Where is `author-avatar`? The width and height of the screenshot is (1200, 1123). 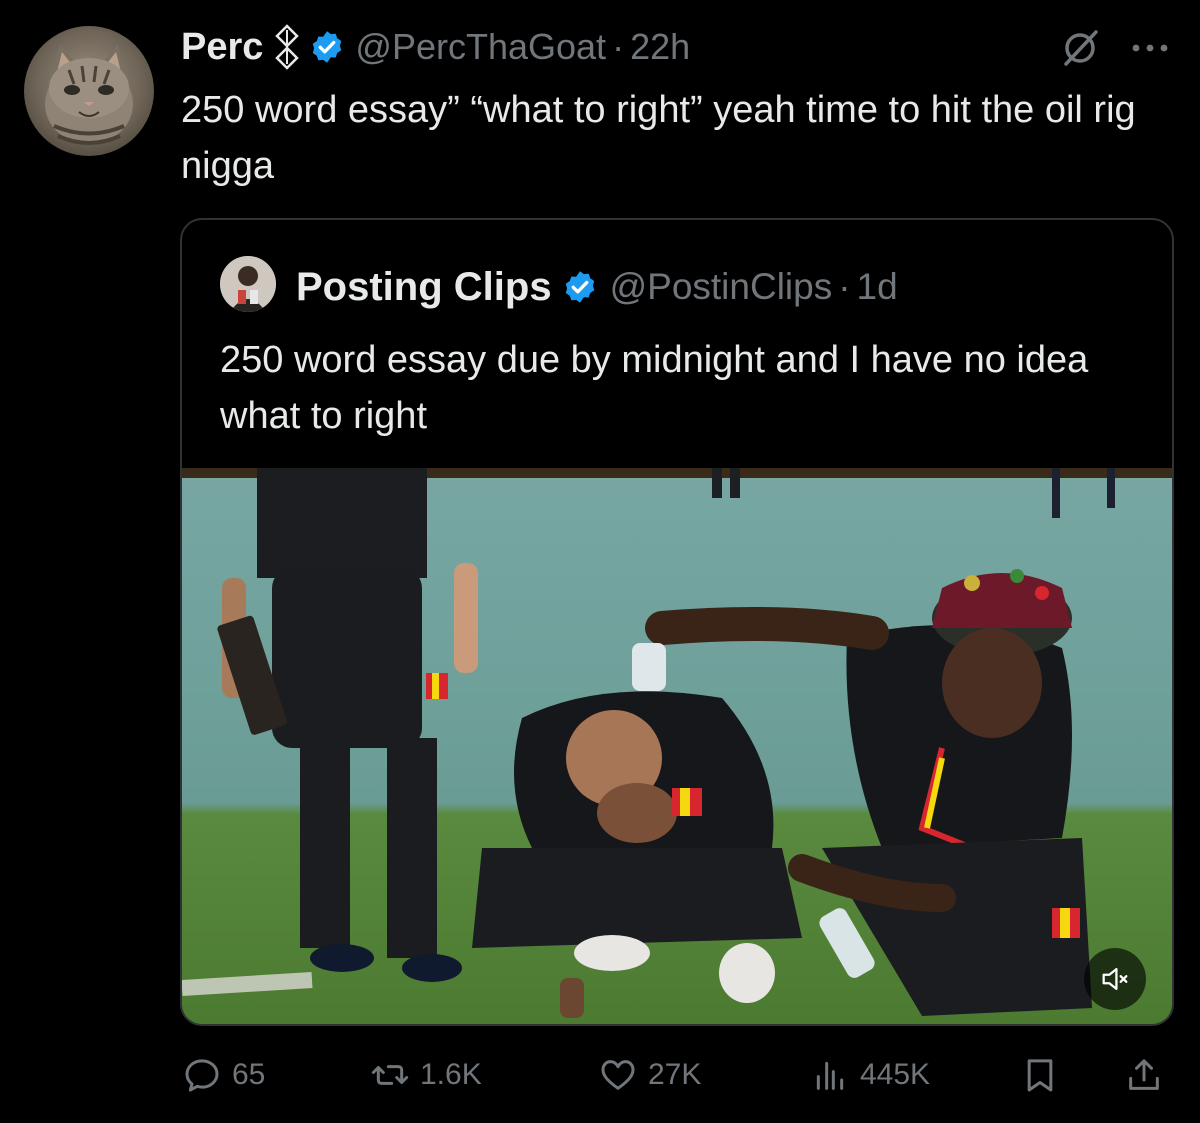
author-avatar is located at coordinates (89, 91).